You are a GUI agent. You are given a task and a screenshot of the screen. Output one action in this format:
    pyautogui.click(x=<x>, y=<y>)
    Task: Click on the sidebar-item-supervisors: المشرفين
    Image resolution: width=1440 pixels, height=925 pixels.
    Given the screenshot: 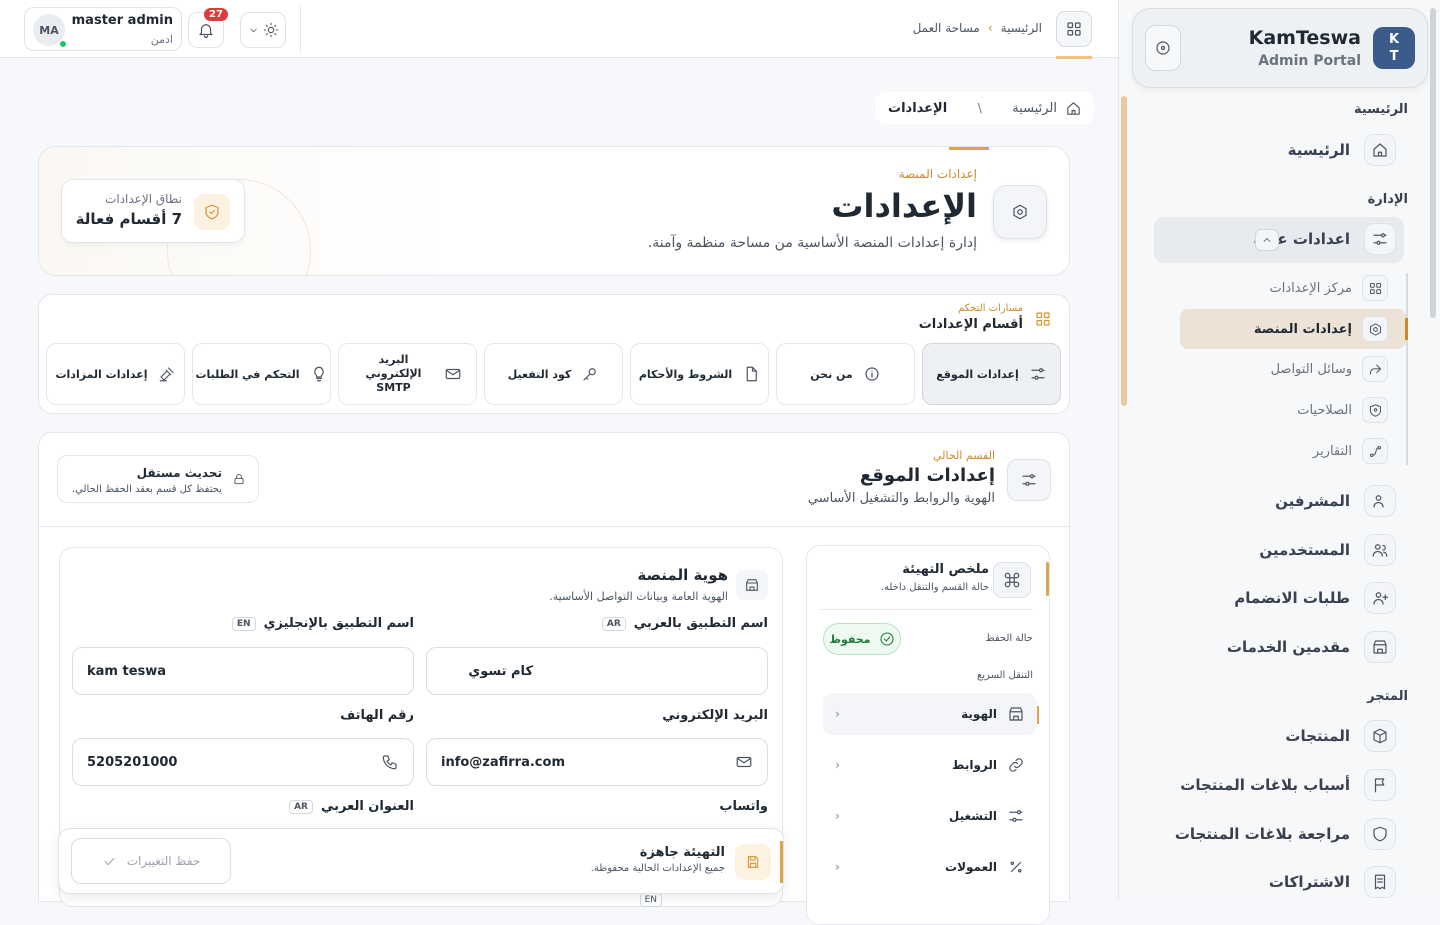 What is the action you would take?
    pyautogui.click(x=1335, y=501)
    